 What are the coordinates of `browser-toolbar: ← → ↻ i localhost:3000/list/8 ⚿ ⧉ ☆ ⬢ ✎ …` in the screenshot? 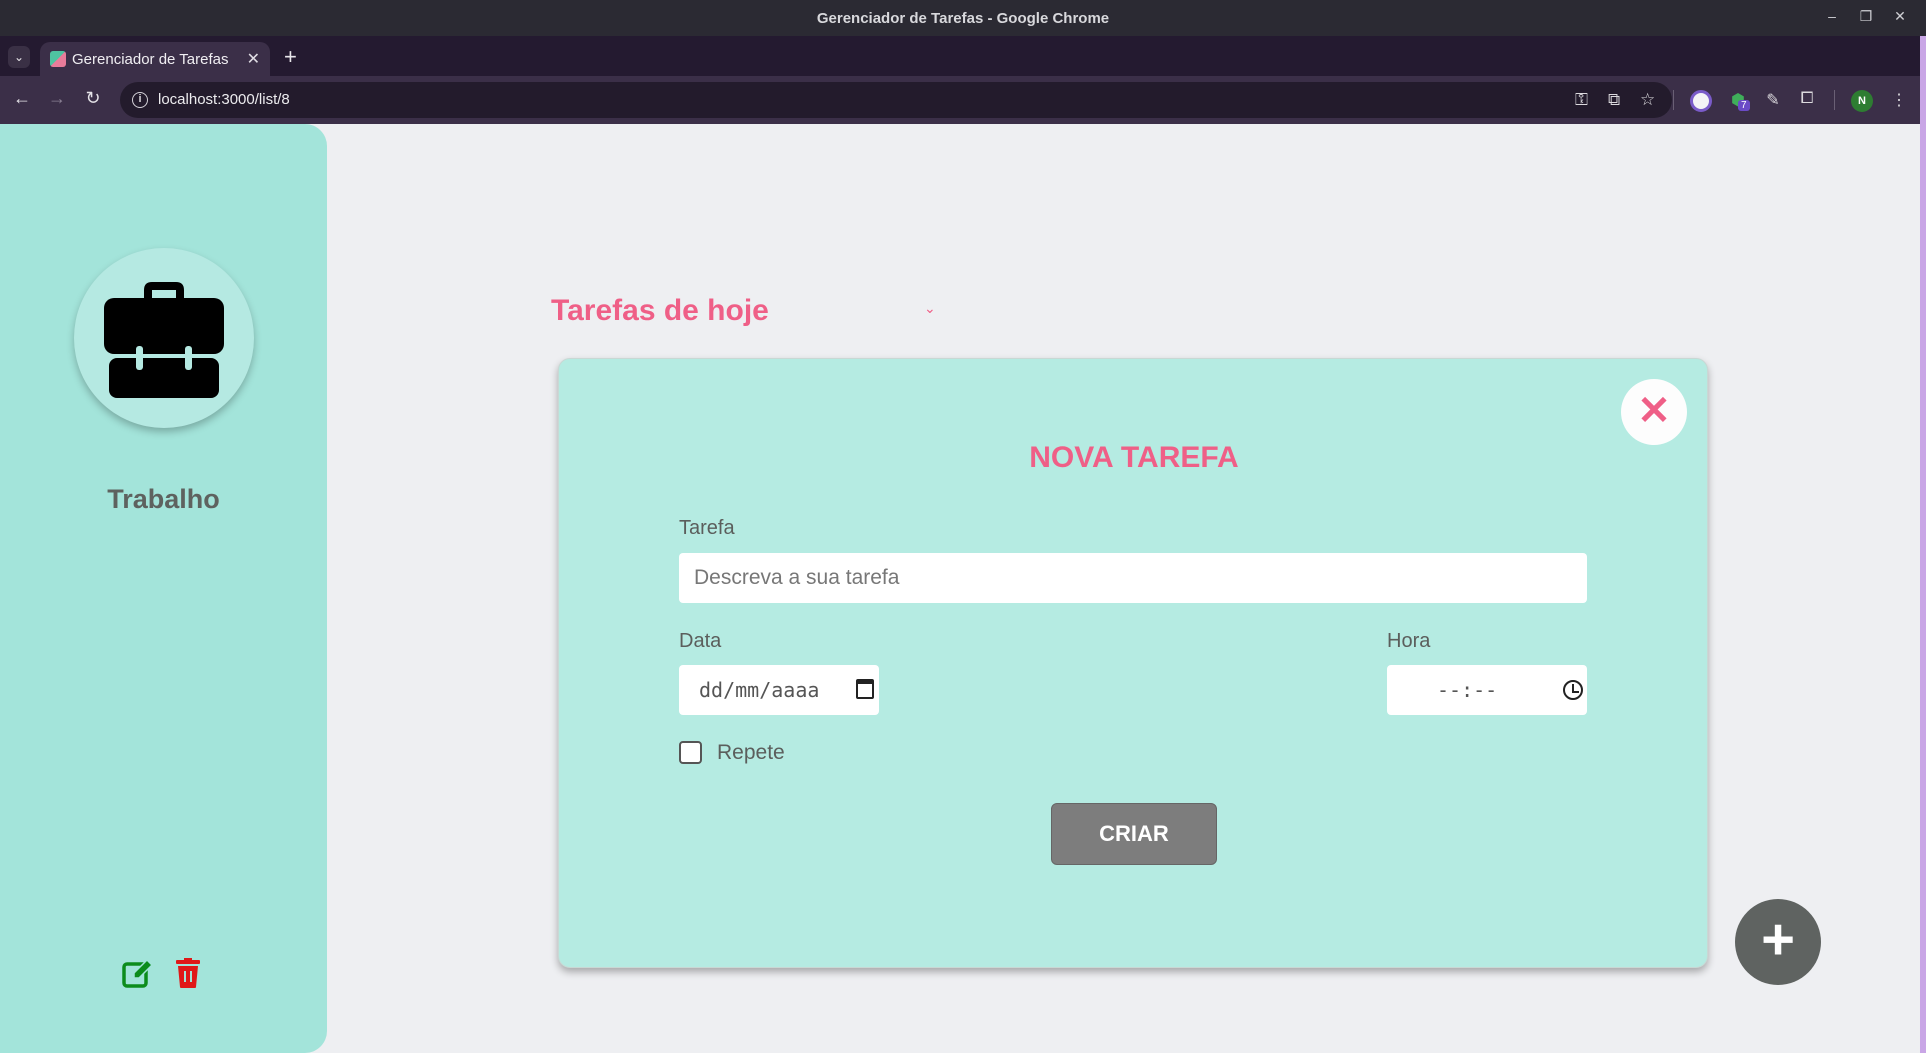 It's located at (963, 100).